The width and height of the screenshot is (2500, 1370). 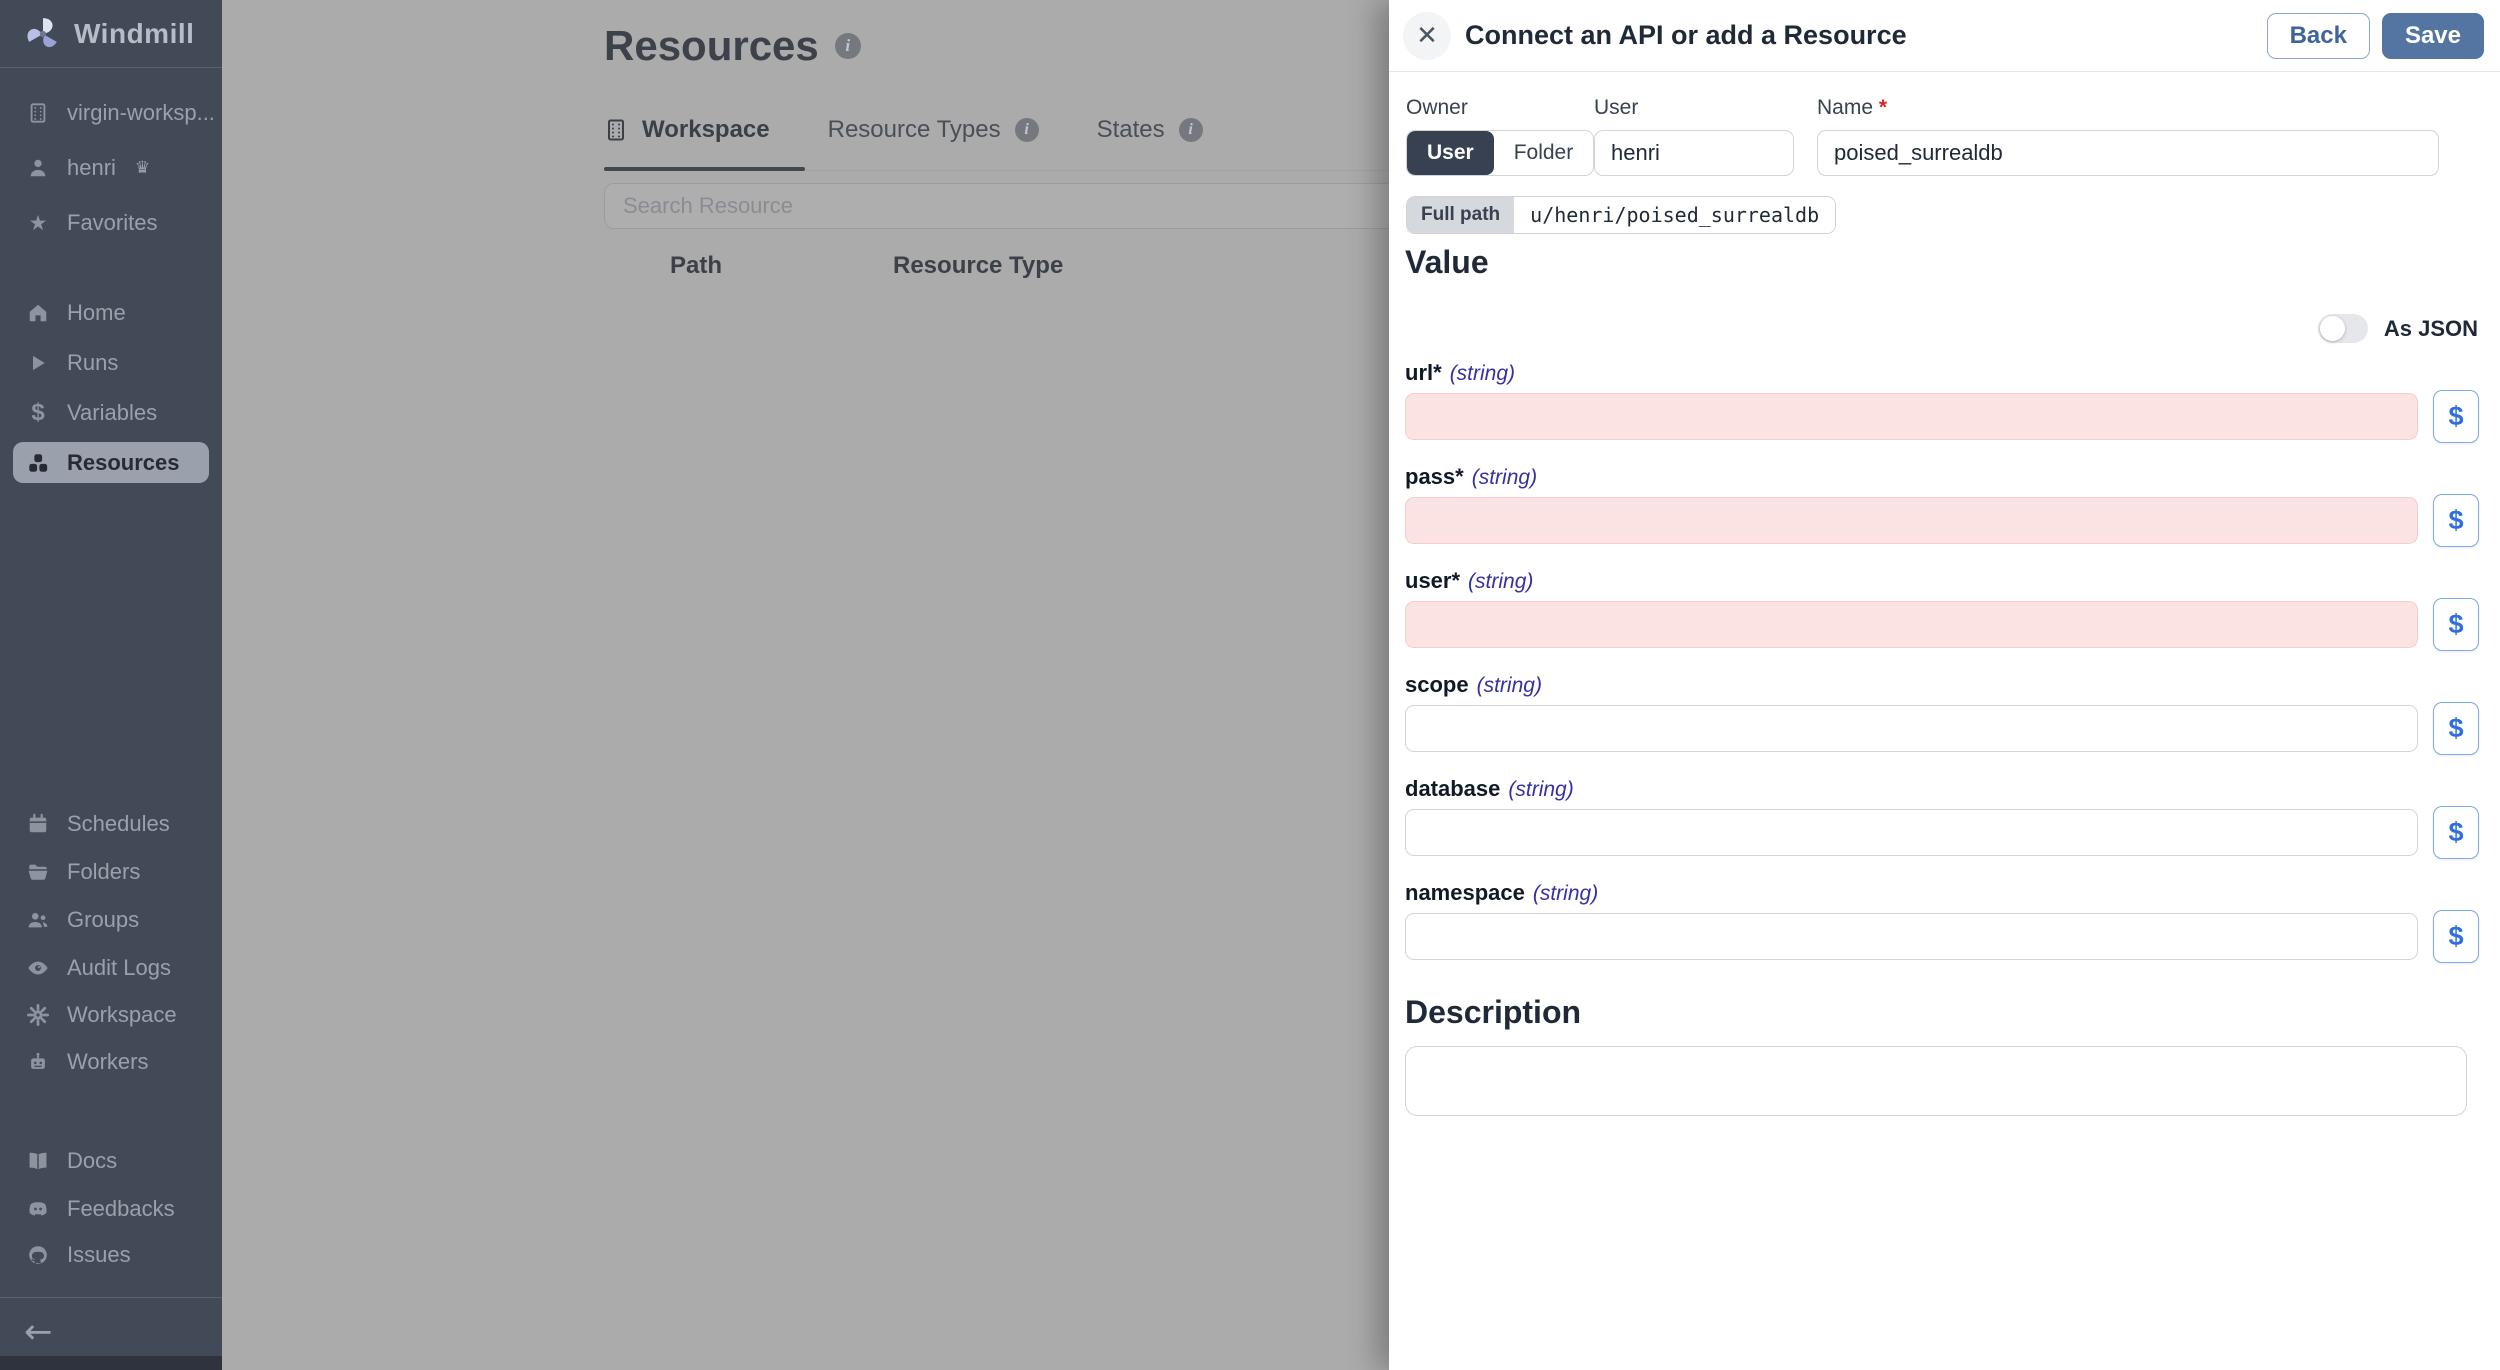 What do you see at coordinates (99, 1254) in the screenshot?
I see `nav-issues-label: Issues` at bounding box center [99, 1254].